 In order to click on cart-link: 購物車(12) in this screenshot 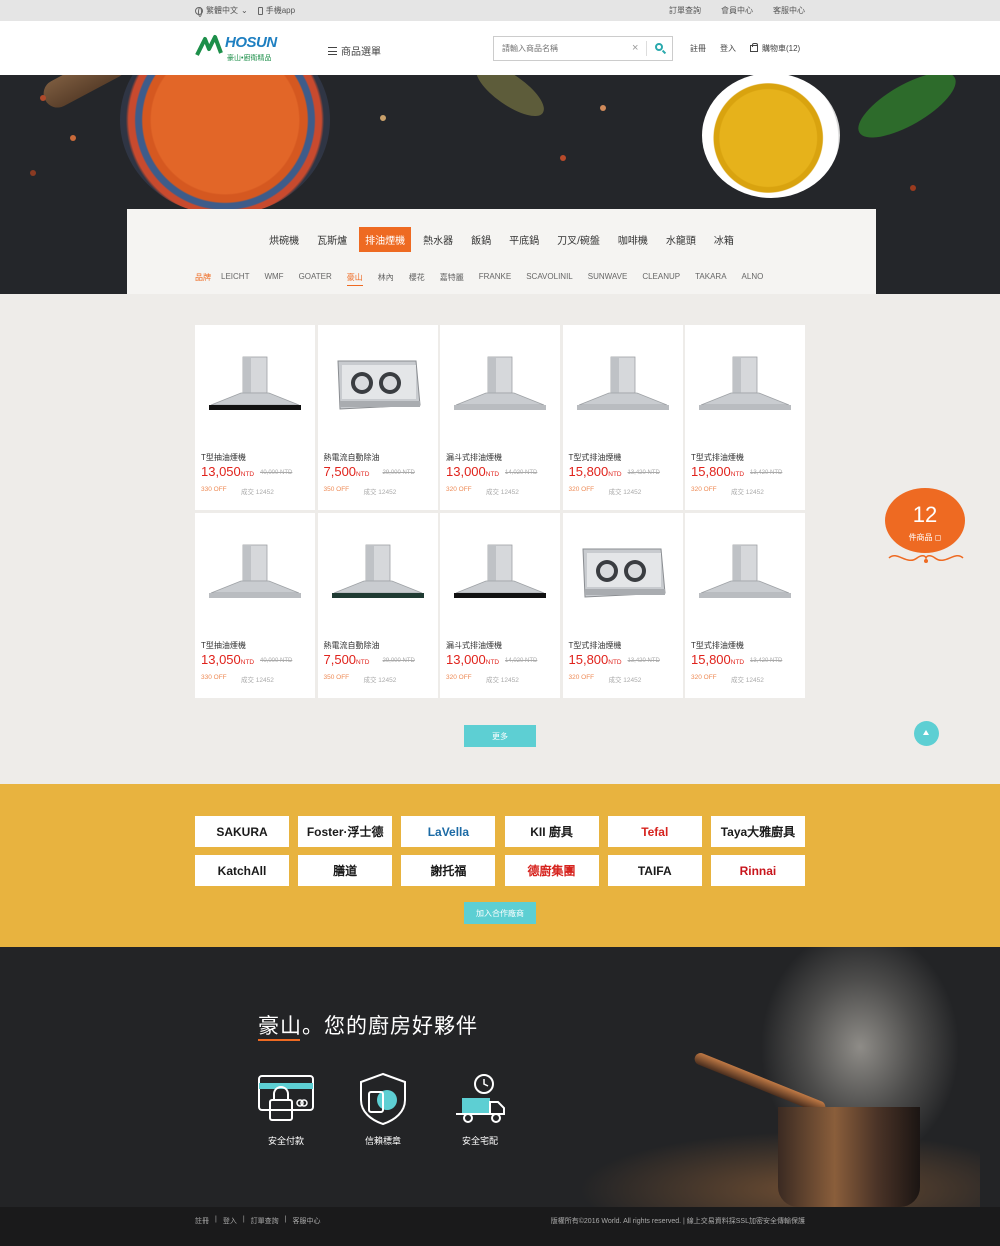, I will do `click(775, 48)`.